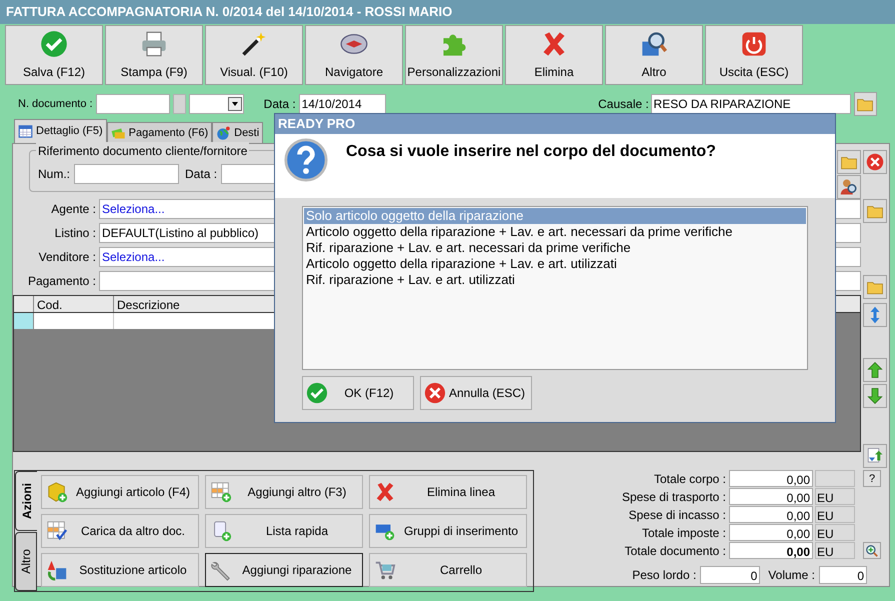 The width and height of the screenshot is (895, 601). I want to click on list-option: Articolo oggetto della riparazione + Lav. e art. necessari da prime verifiche, so click(555, 232).